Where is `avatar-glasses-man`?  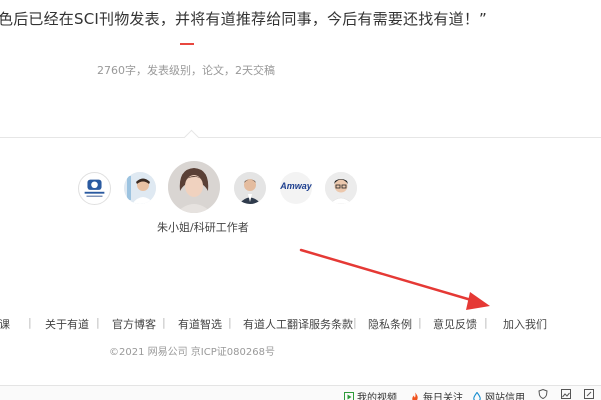
avatar-glasses-man is located at coordinates (341, 188).